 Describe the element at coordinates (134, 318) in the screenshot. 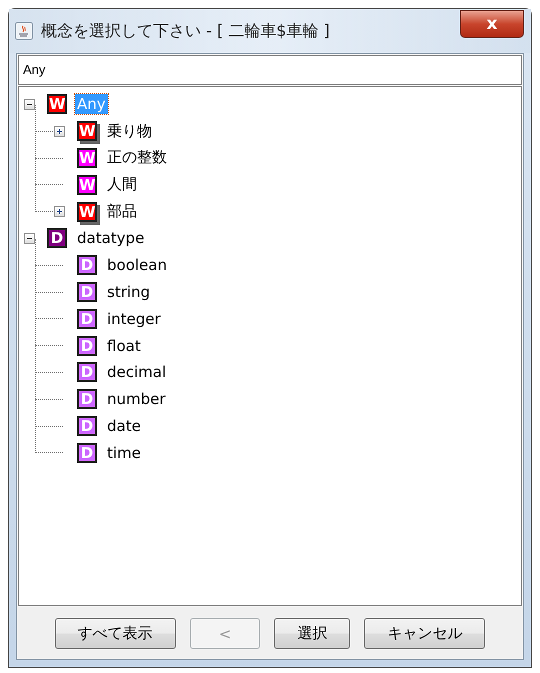

I see `tree-item: integer` at that location.